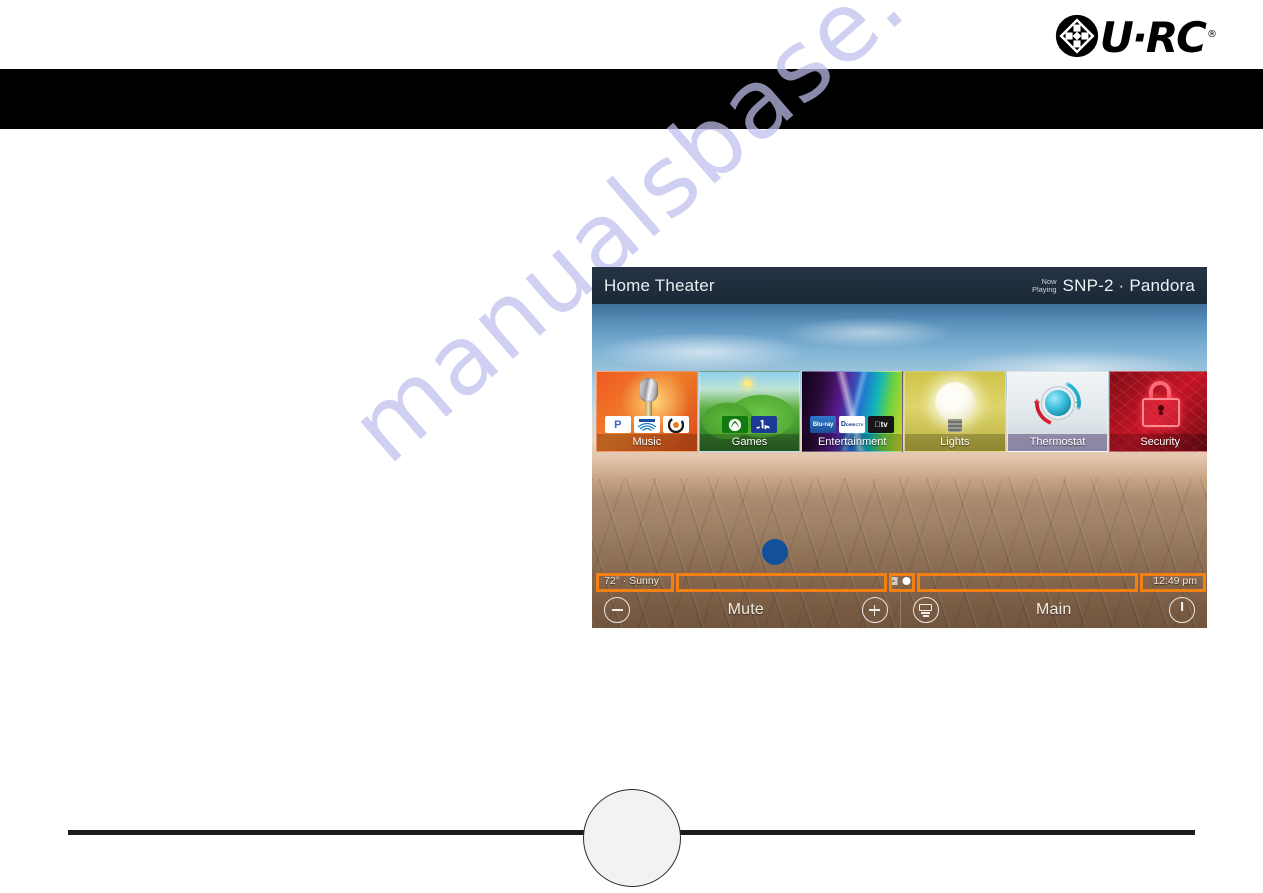 The width and height of the screenshot is (1263, 893). Describe the element at coordinates (631, 99) in the screenshot. I see `section-banner` at that location.